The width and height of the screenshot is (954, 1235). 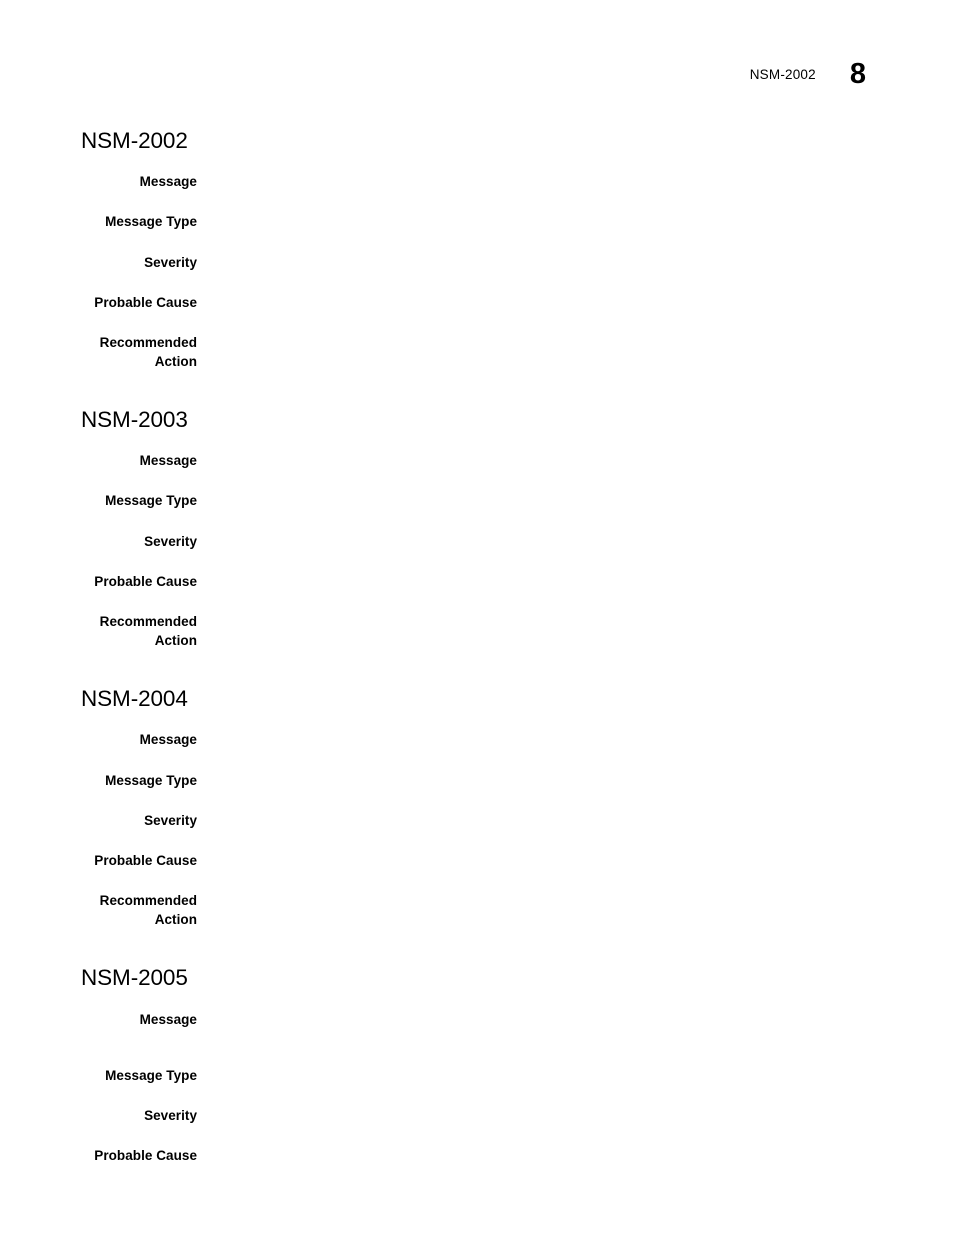 I want to click on section-heading: NSM-2005, so click(x=134, y=978).